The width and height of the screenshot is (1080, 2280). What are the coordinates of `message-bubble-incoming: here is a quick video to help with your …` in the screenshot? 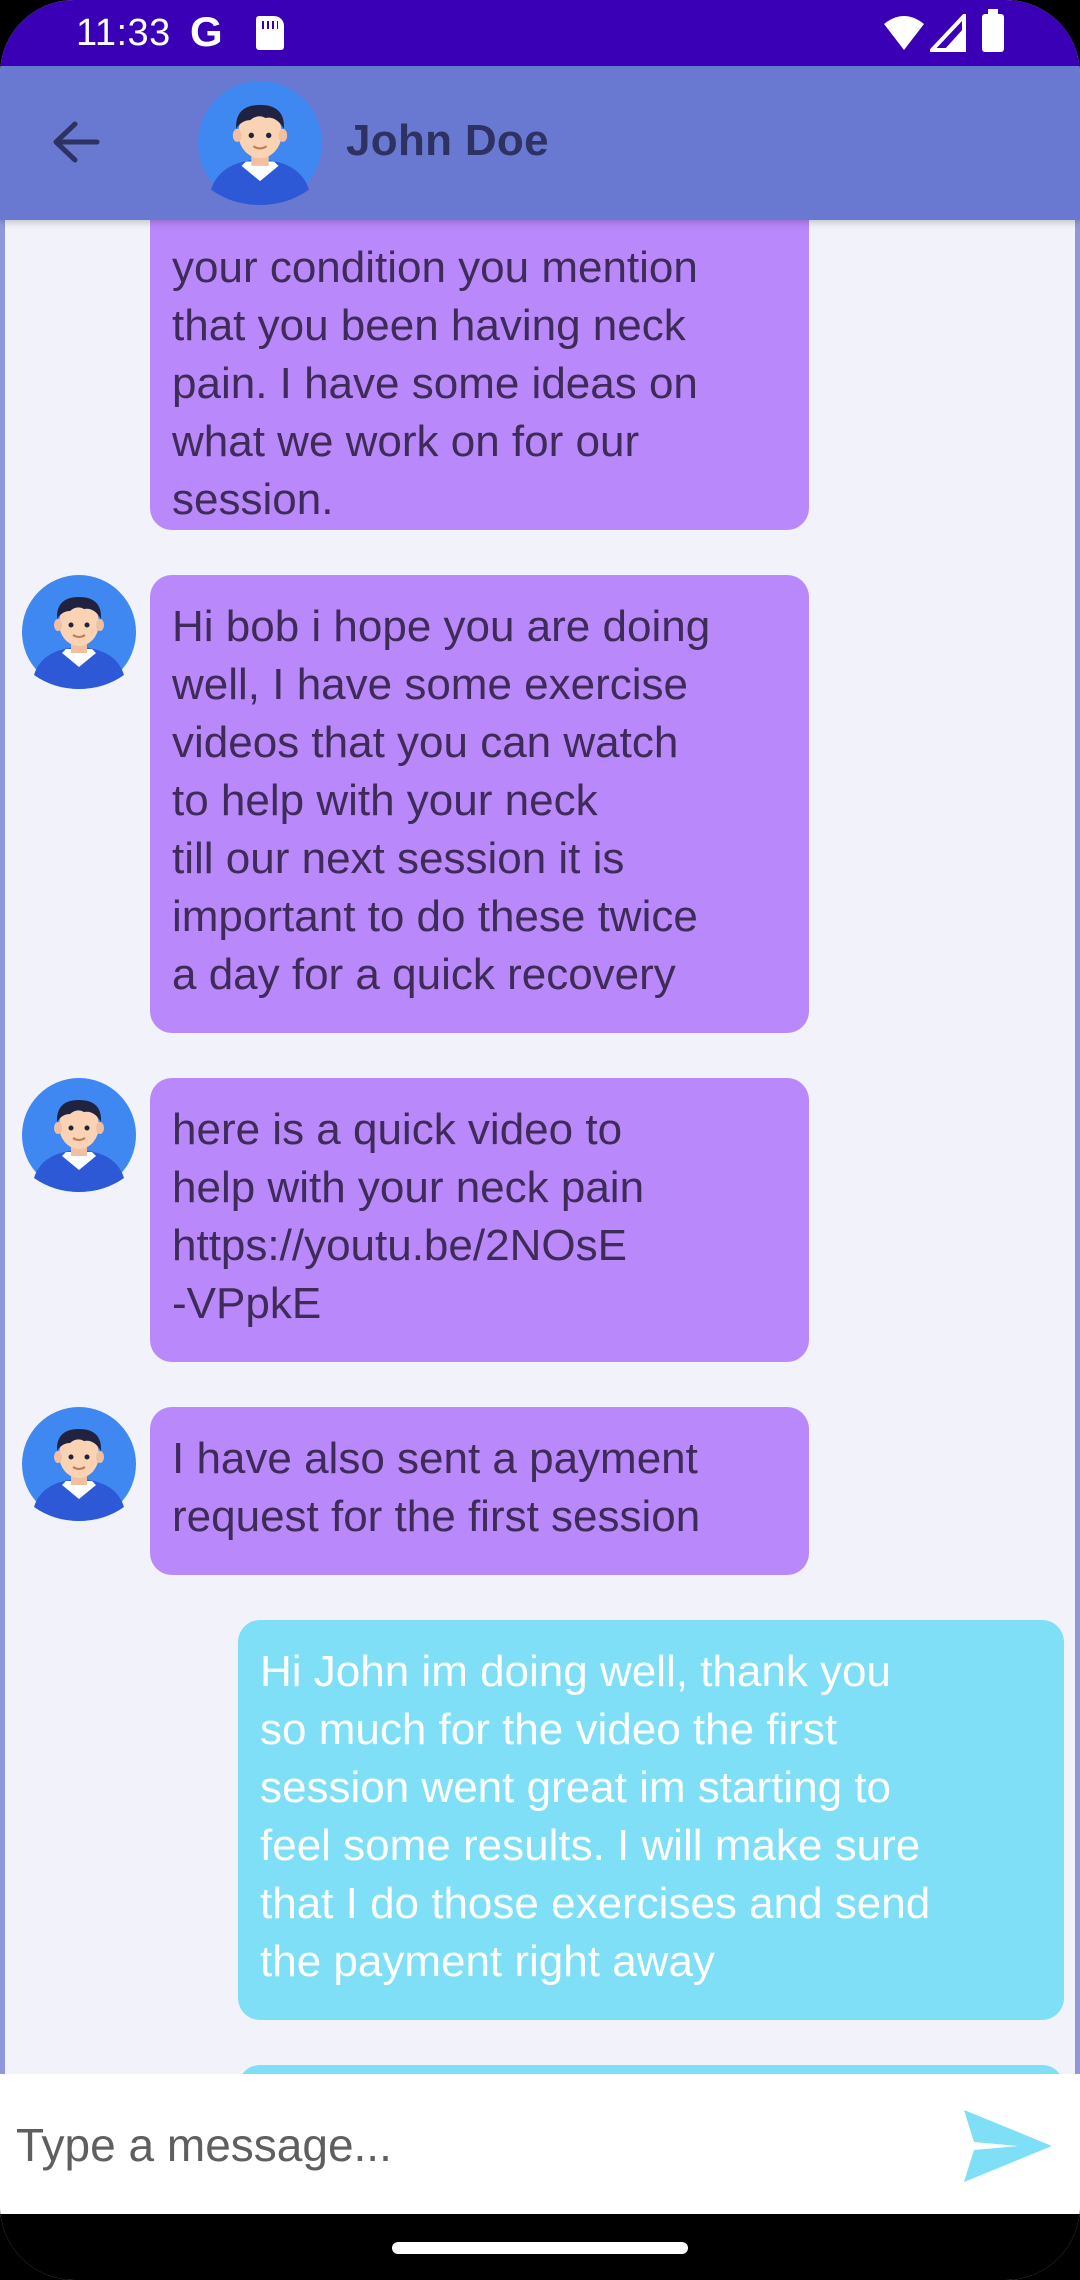 It's located at (479, 1220).